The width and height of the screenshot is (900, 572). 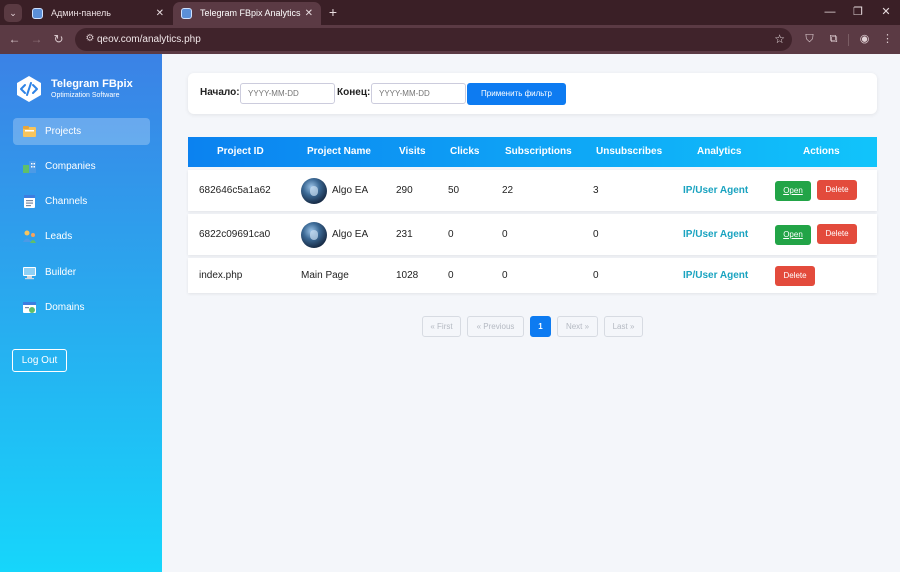 What do you see at coordinates (454, 190) in the screenshot?
I see `clicks-cell: 50` at bounding box center [454, 190].